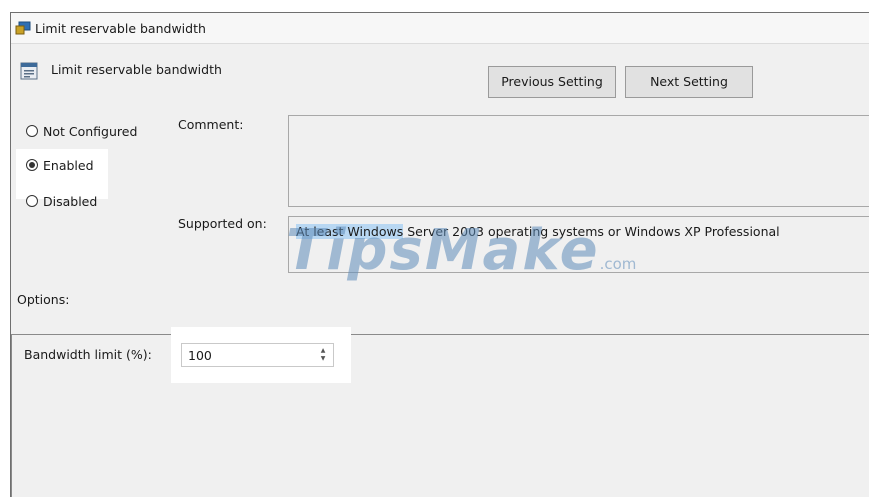 This screenshot has height=497, width=869. What do you see at coordinates (43, 299) in the screenshot?
I see `options-label: Options:` at bounding box center [43, 299].